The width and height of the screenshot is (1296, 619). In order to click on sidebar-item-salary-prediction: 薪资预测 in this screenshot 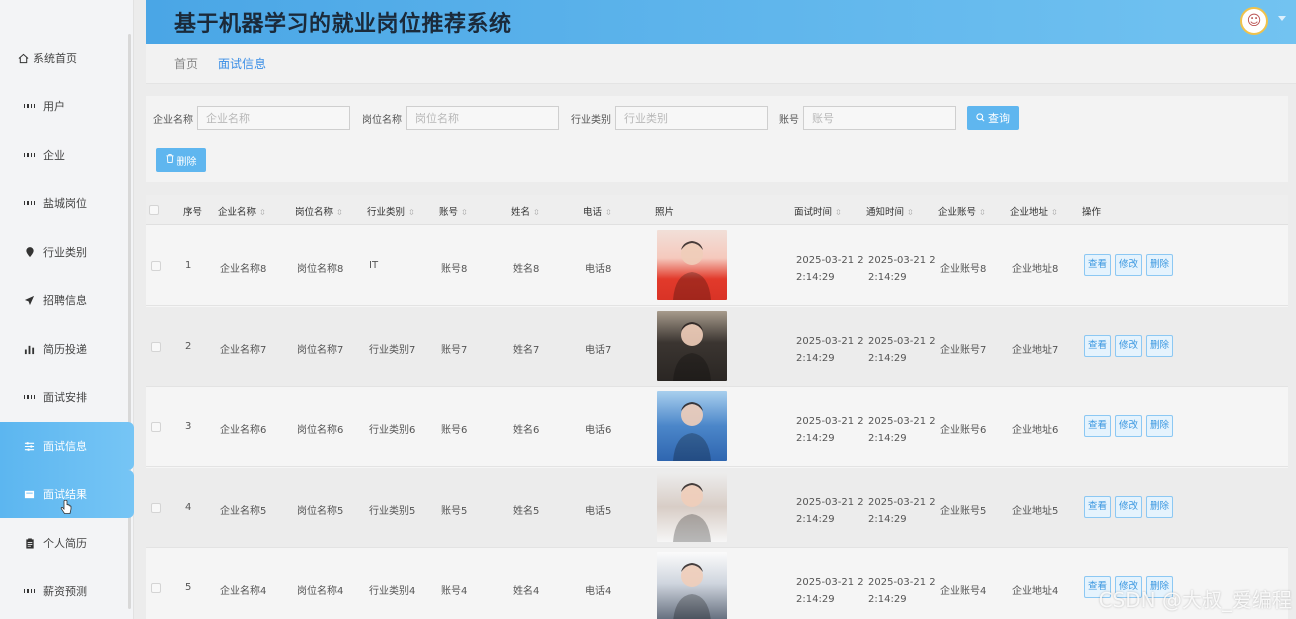, I will do `click(67, 591)`.